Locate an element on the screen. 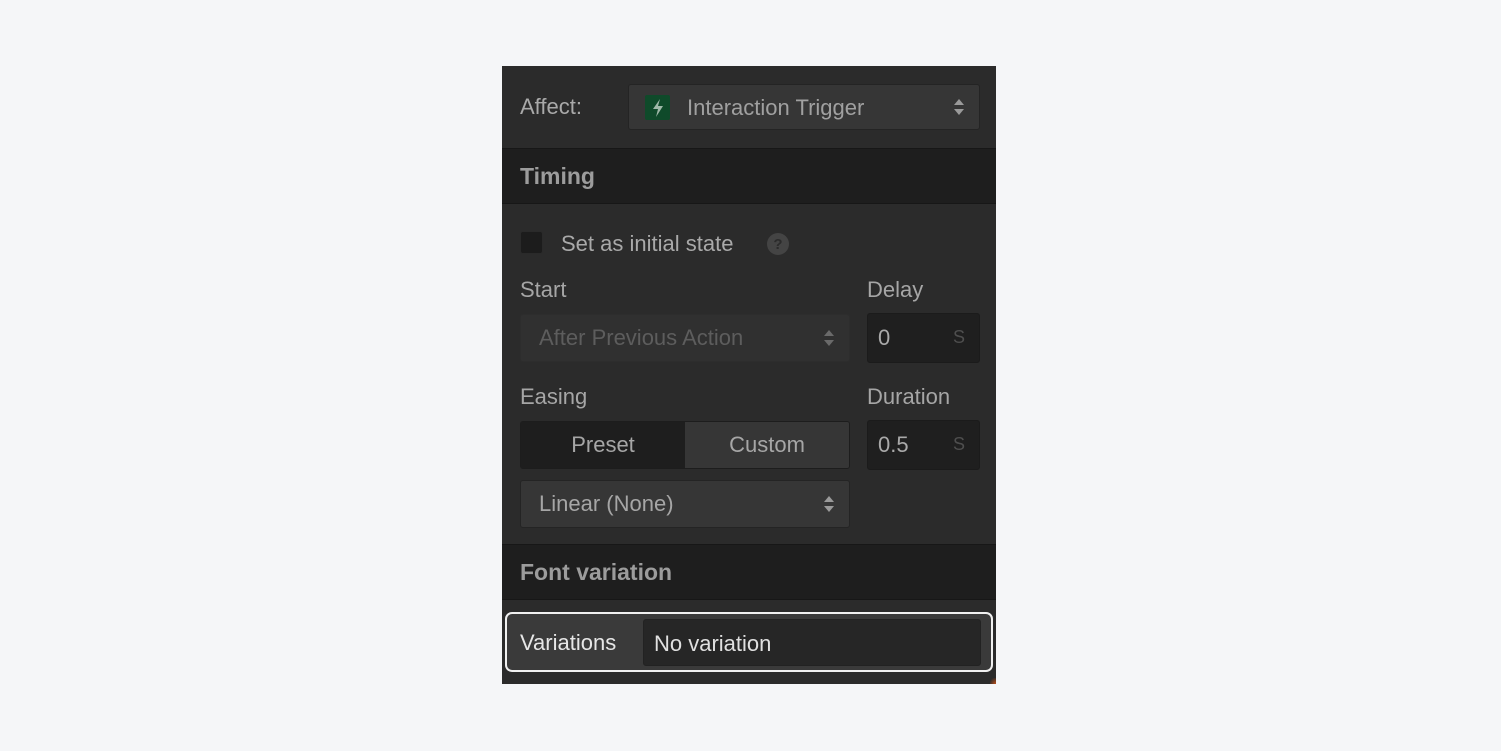 The height and width of the screenshot is (751, 1501). duration-input: 0.5 S is located at coordinates (923, 445).